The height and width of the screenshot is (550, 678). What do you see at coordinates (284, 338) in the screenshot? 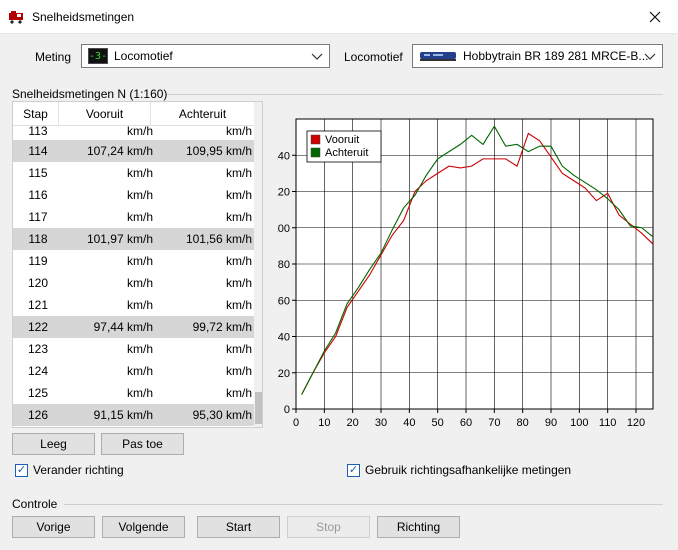
I see `y-tick-label: 40` at bounding box center [284, 338].